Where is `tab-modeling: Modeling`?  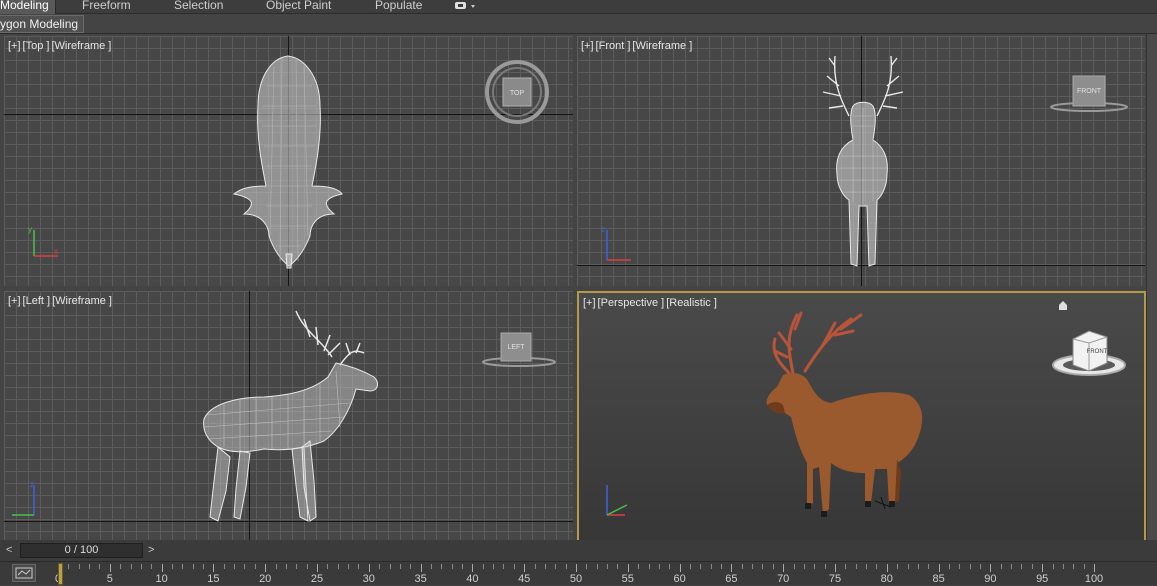
tab-modeling: Modeling is located at coordinates (28, 7).